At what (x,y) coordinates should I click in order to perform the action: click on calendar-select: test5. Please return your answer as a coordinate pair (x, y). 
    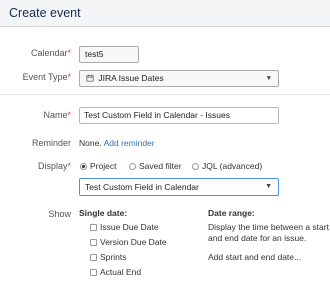
    Looking at the image, I should click on (109, 54).